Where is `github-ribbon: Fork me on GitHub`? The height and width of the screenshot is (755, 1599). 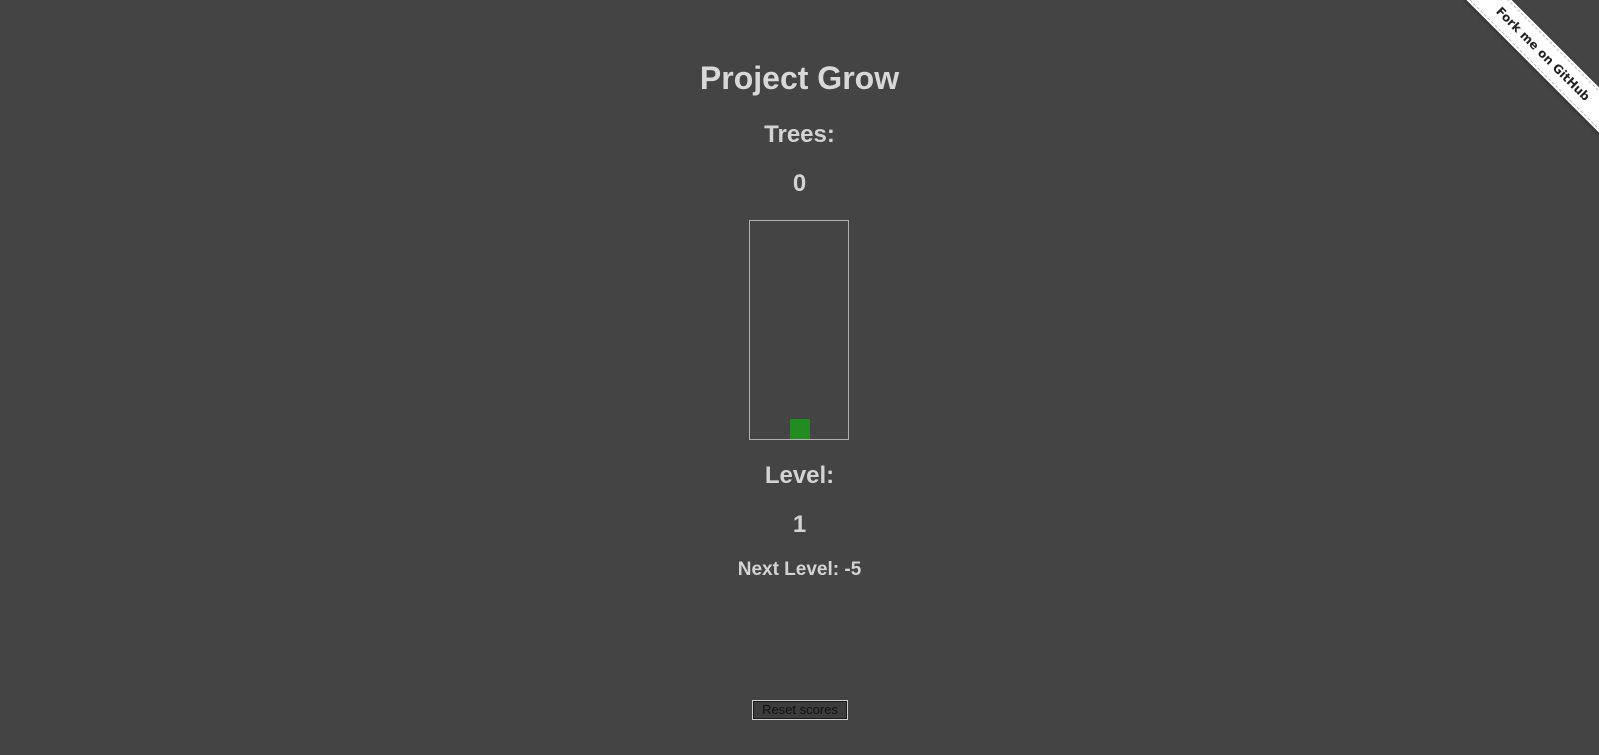 github-ribbon: Fork me on GitHub is located at coordinates (1524, 74).